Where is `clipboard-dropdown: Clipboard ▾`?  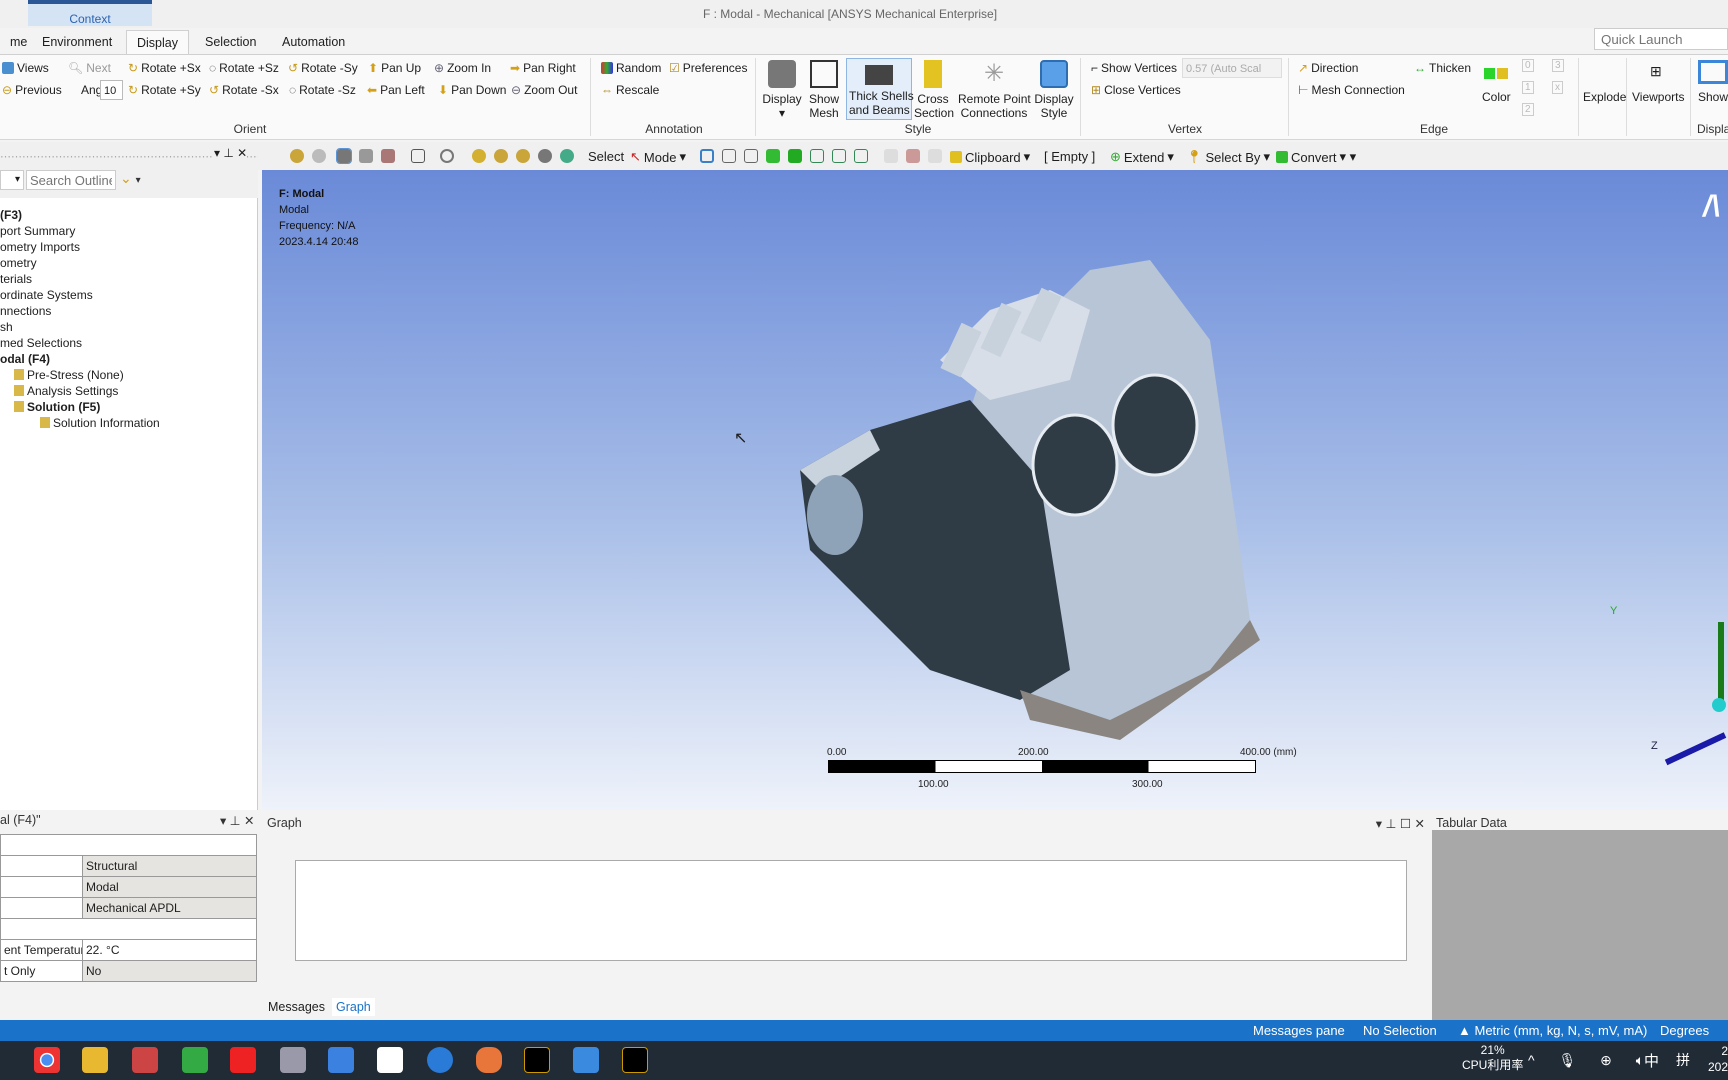 clipboard-dropdown: Clipboard ▾ is located at coordinates (990, 157).